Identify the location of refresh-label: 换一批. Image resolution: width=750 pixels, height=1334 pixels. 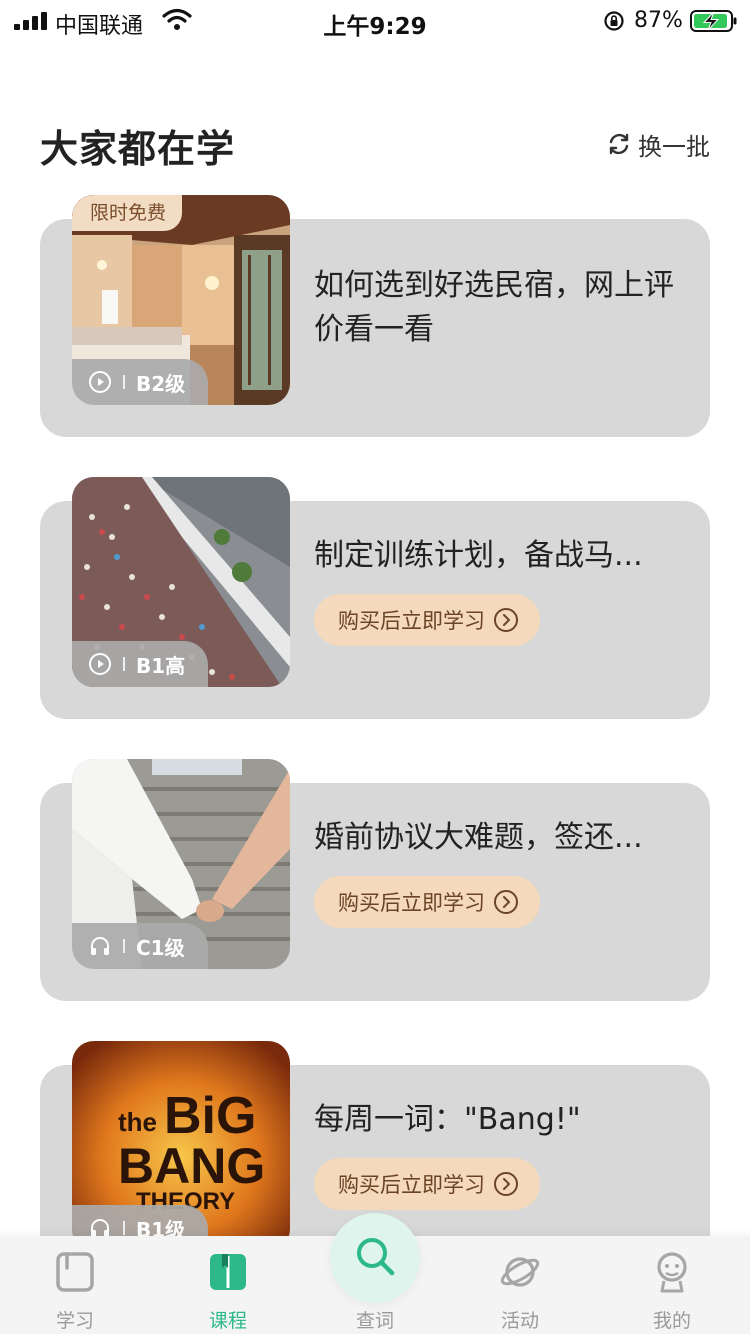
(674, 146).